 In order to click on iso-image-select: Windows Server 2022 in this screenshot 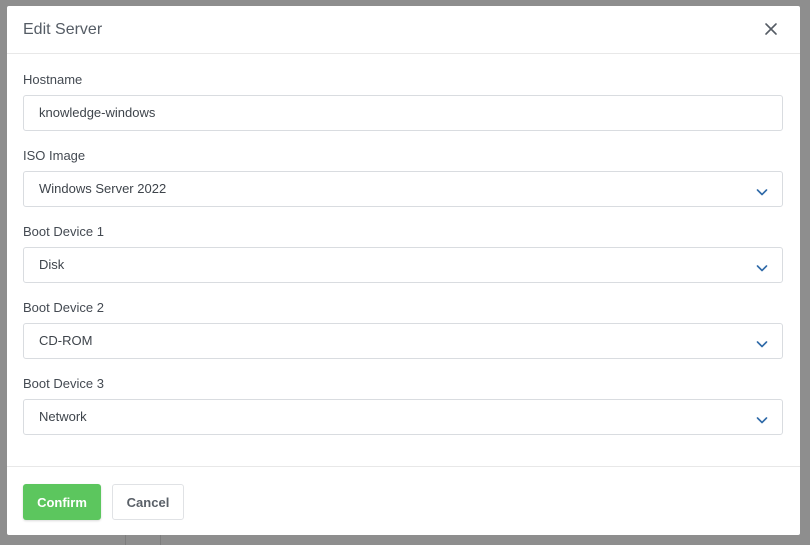, I will do `click(403, 189)`.